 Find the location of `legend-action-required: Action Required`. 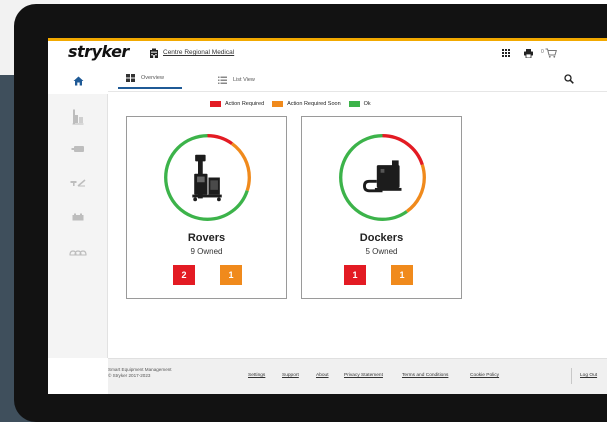

legend-action-required: Action Required is located at coordinates (237, 104).